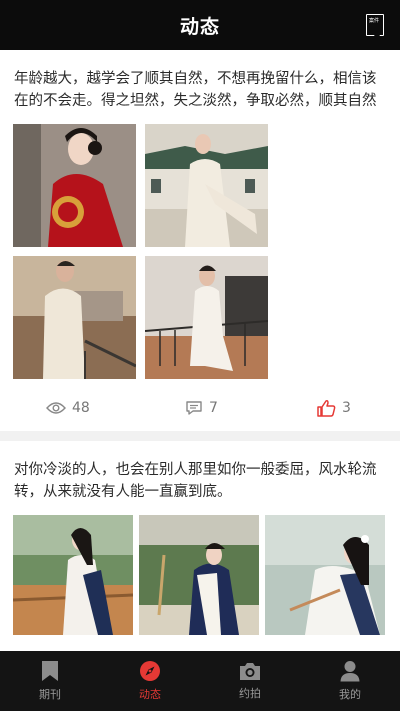 This screenshot has height=711, width=400. I want to click on person-icon, so click(350, 671).